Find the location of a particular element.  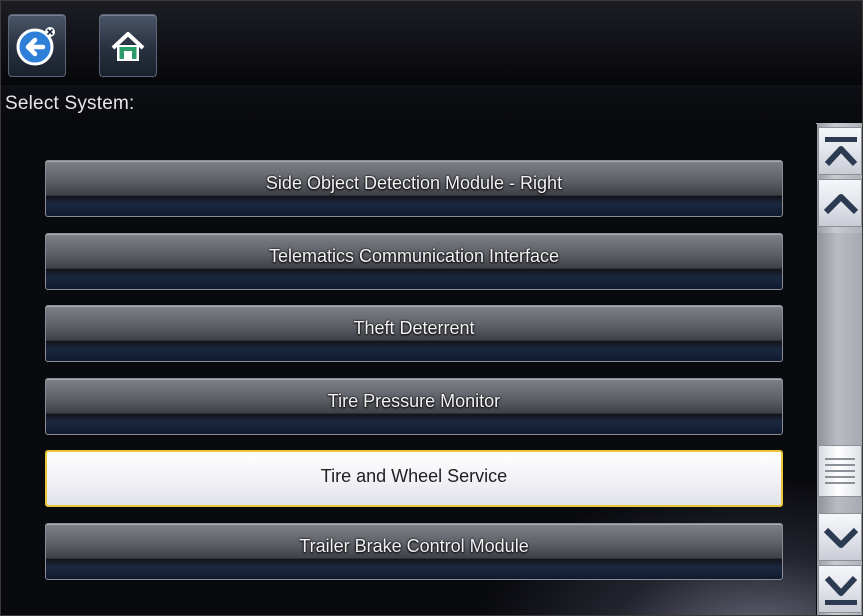

list-item-side-object-detection: Side Object Detection Module - Right is located at coordinates (414, 188).